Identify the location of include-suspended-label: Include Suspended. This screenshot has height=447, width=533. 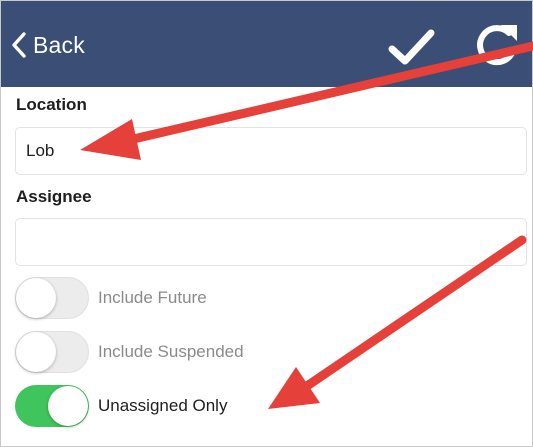
(171, 351).